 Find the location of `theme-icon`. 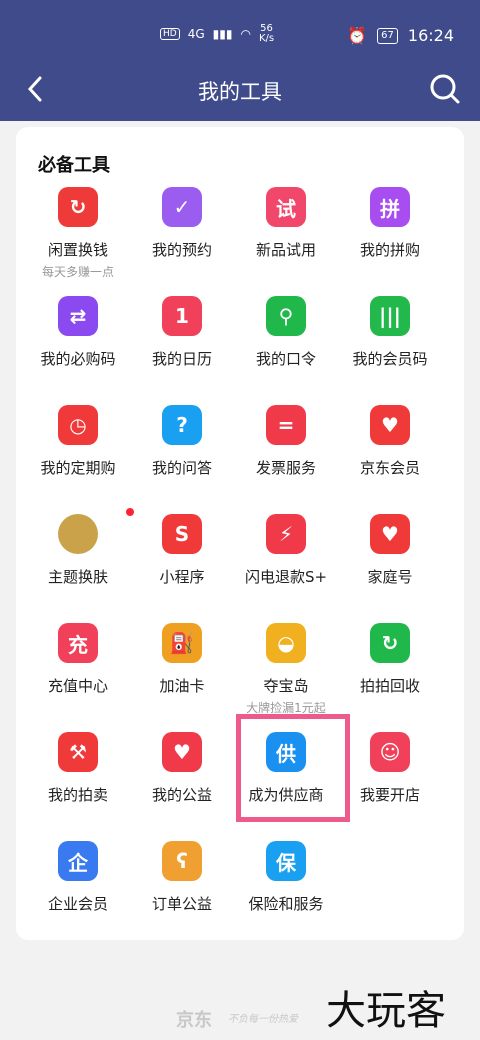

theme-icon is located at coordinates (78, 534).